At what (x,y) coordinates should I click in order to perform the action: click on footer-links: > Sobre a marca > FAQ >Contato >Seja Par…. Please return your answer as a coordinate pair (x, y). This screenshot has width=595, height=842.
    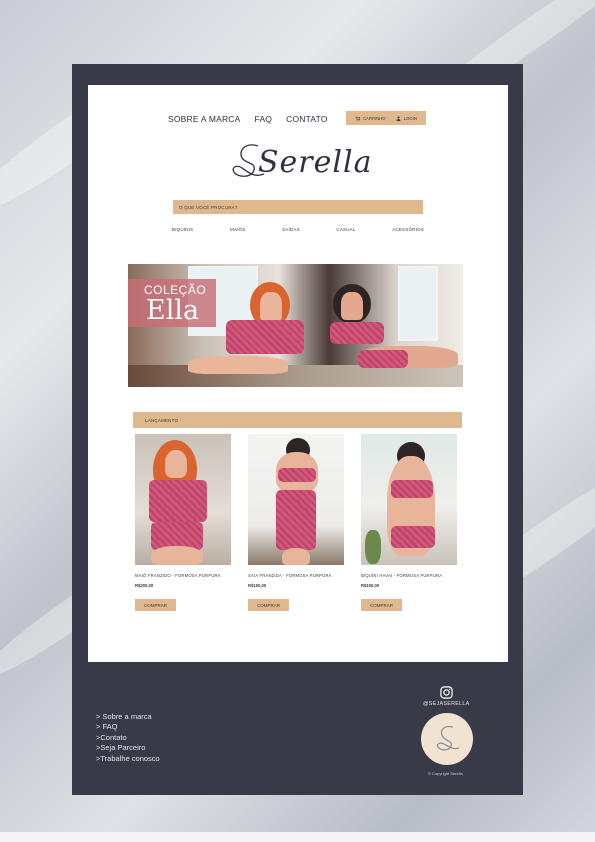
    Looking at the image, I should click on (128, 738).